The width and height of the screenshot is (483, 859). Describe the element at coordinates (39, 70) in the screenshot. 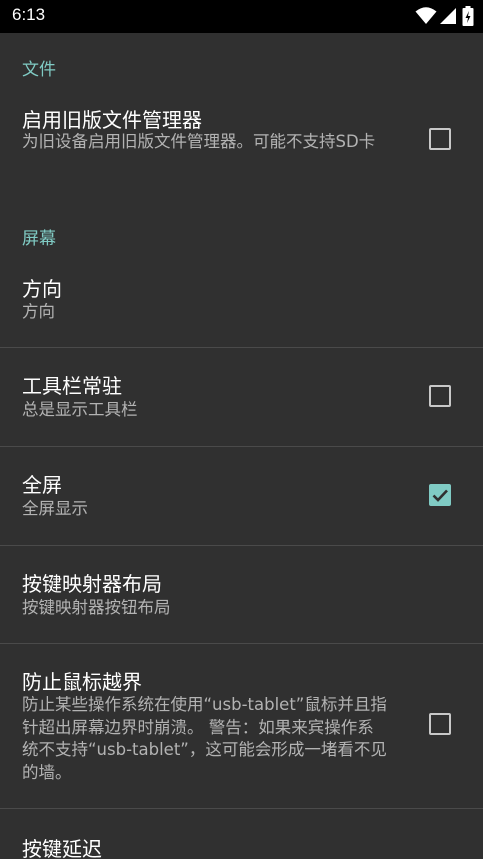

I see `category-files: 文件` at that location.